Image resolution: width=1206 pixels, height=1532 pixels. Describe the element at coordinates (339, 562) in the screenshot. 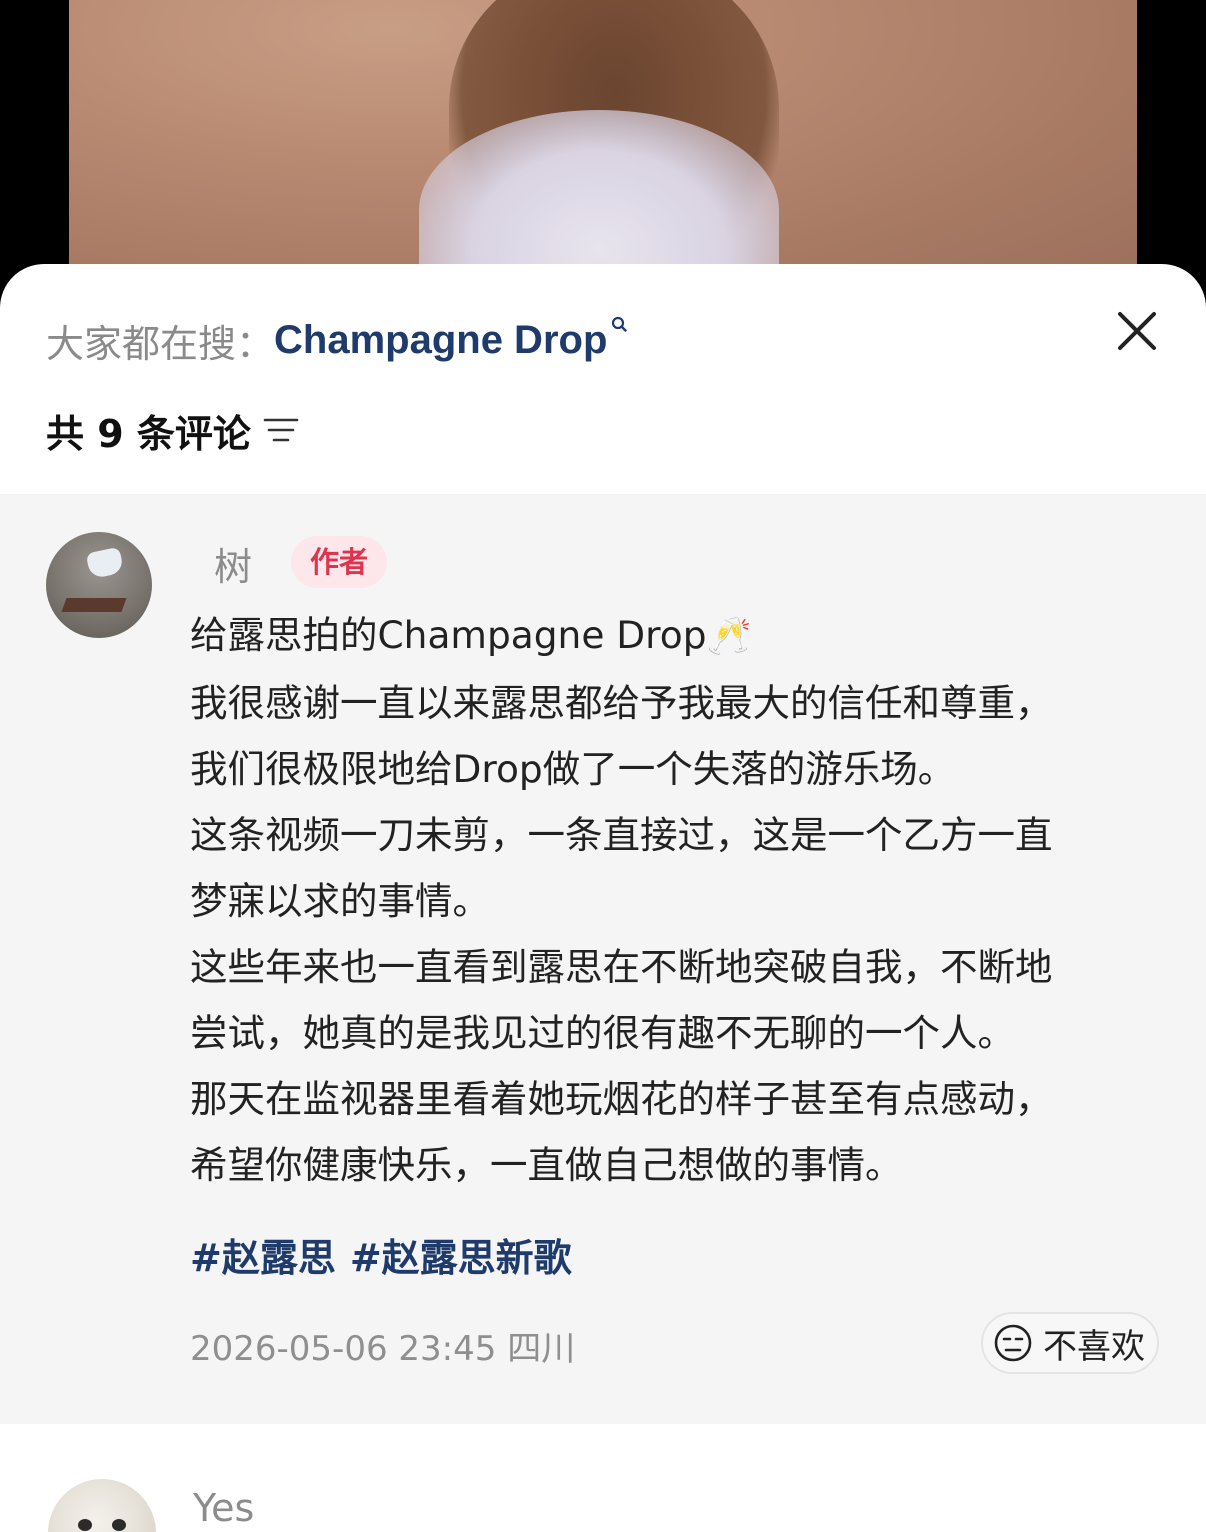

I see `author-badge: 作者` at that location.